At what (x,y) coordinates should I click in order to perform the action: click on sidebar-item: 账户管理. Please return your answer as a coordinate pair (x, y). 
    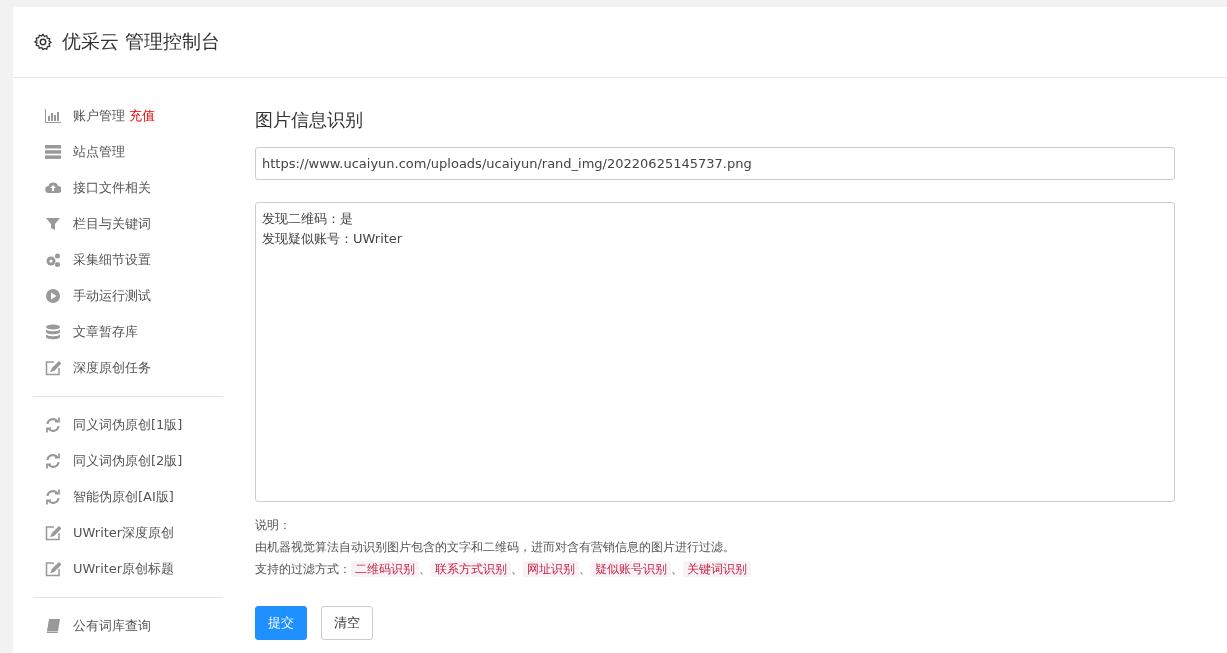
    Looking at the image, I should click on (99, 116).